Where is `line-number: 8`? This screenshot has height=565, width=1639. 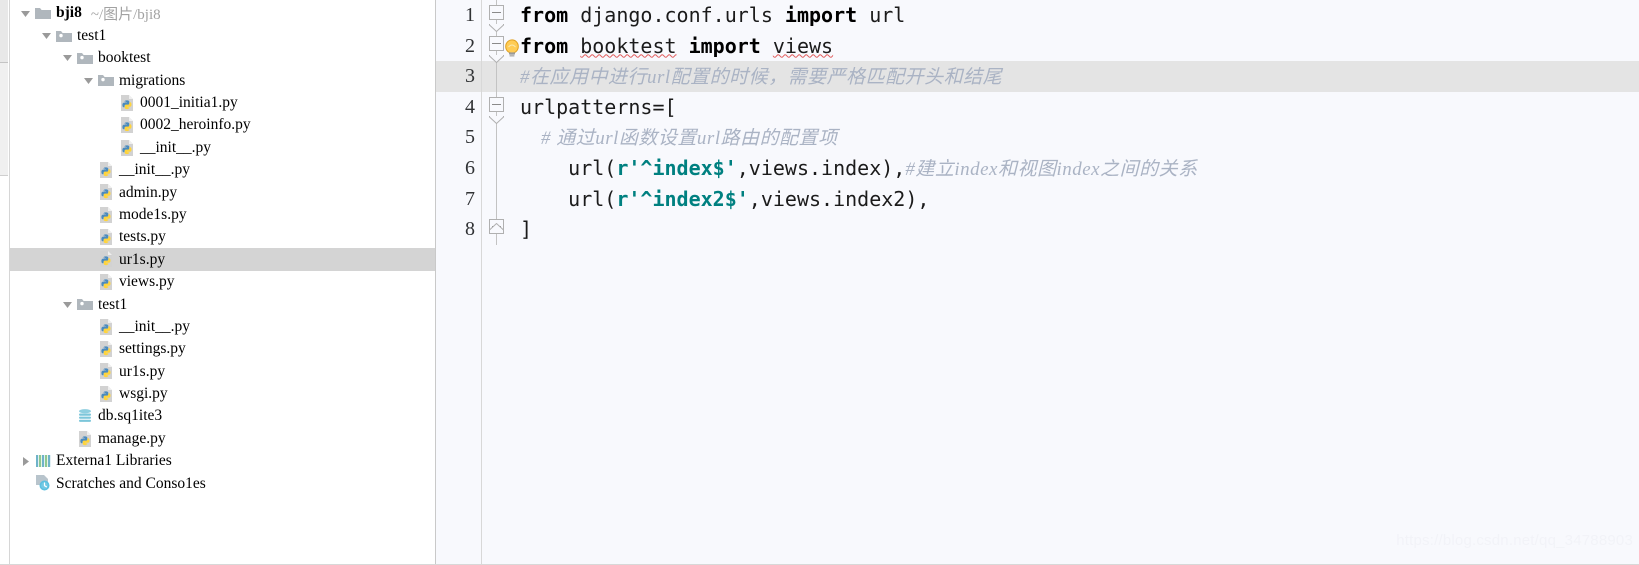
line-number: 8 is located at coordinates (455, 229).